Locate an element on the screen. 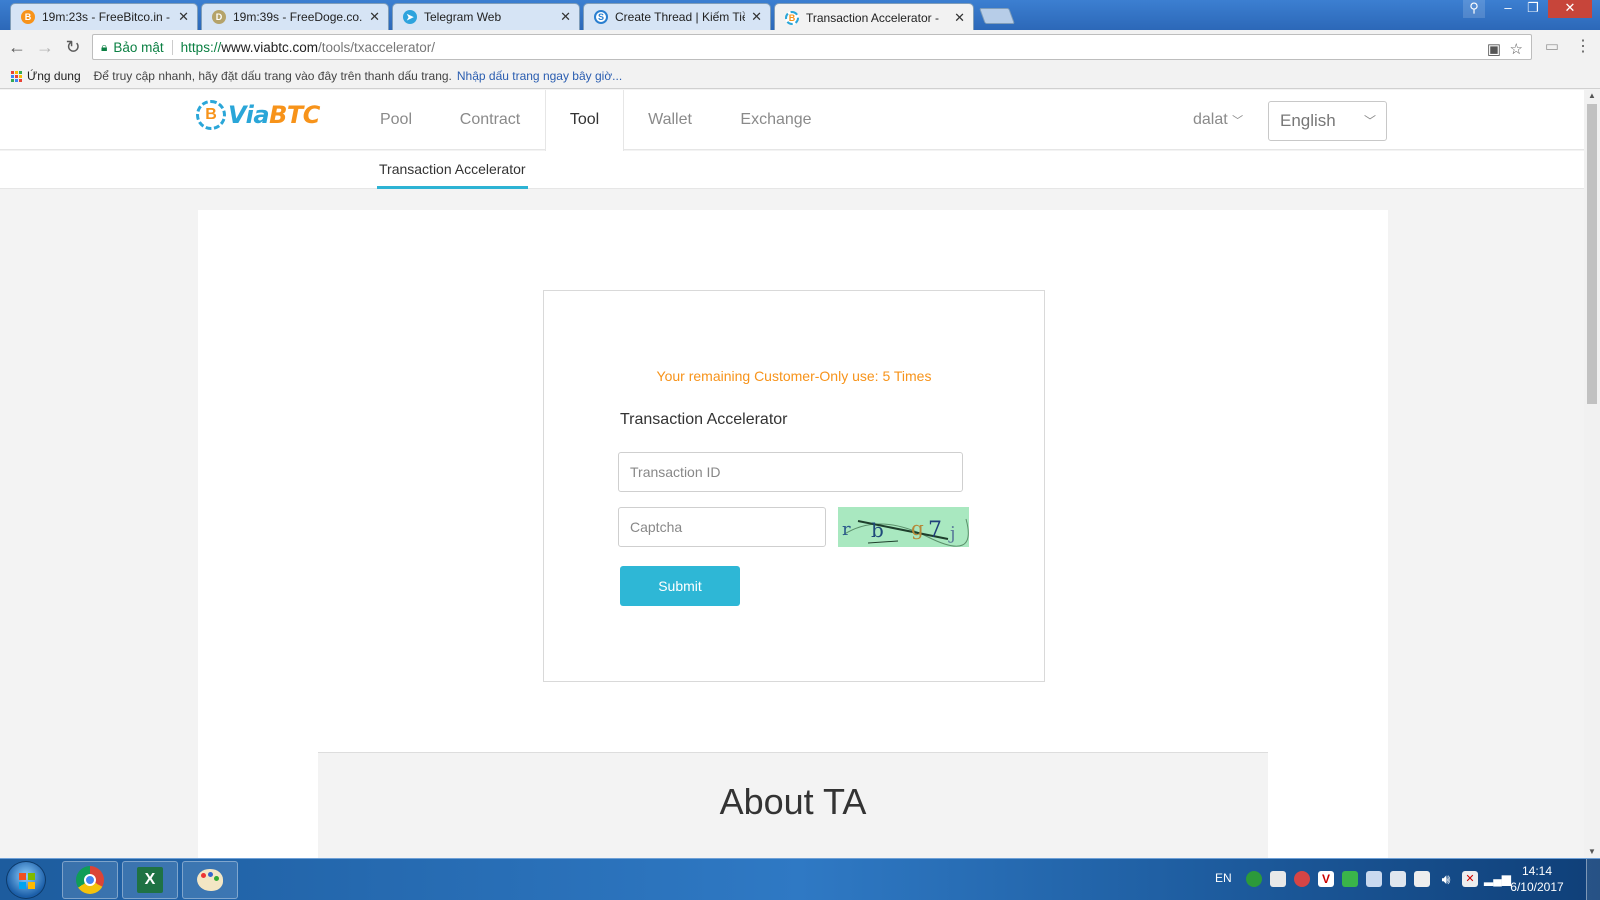 This screenshot has height=900, width=1600. apps-shortcut-label: Ứng dung is located at coordinates (54, 76).